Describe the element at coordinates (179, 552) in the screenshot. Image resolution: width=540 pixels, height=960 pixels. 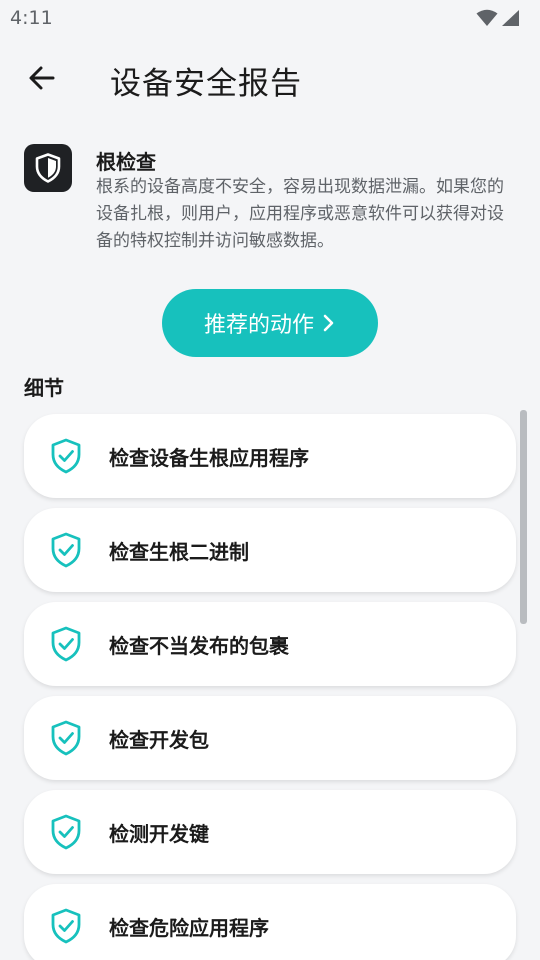
I see `check-item-label: 检查生根二进制` at that location.